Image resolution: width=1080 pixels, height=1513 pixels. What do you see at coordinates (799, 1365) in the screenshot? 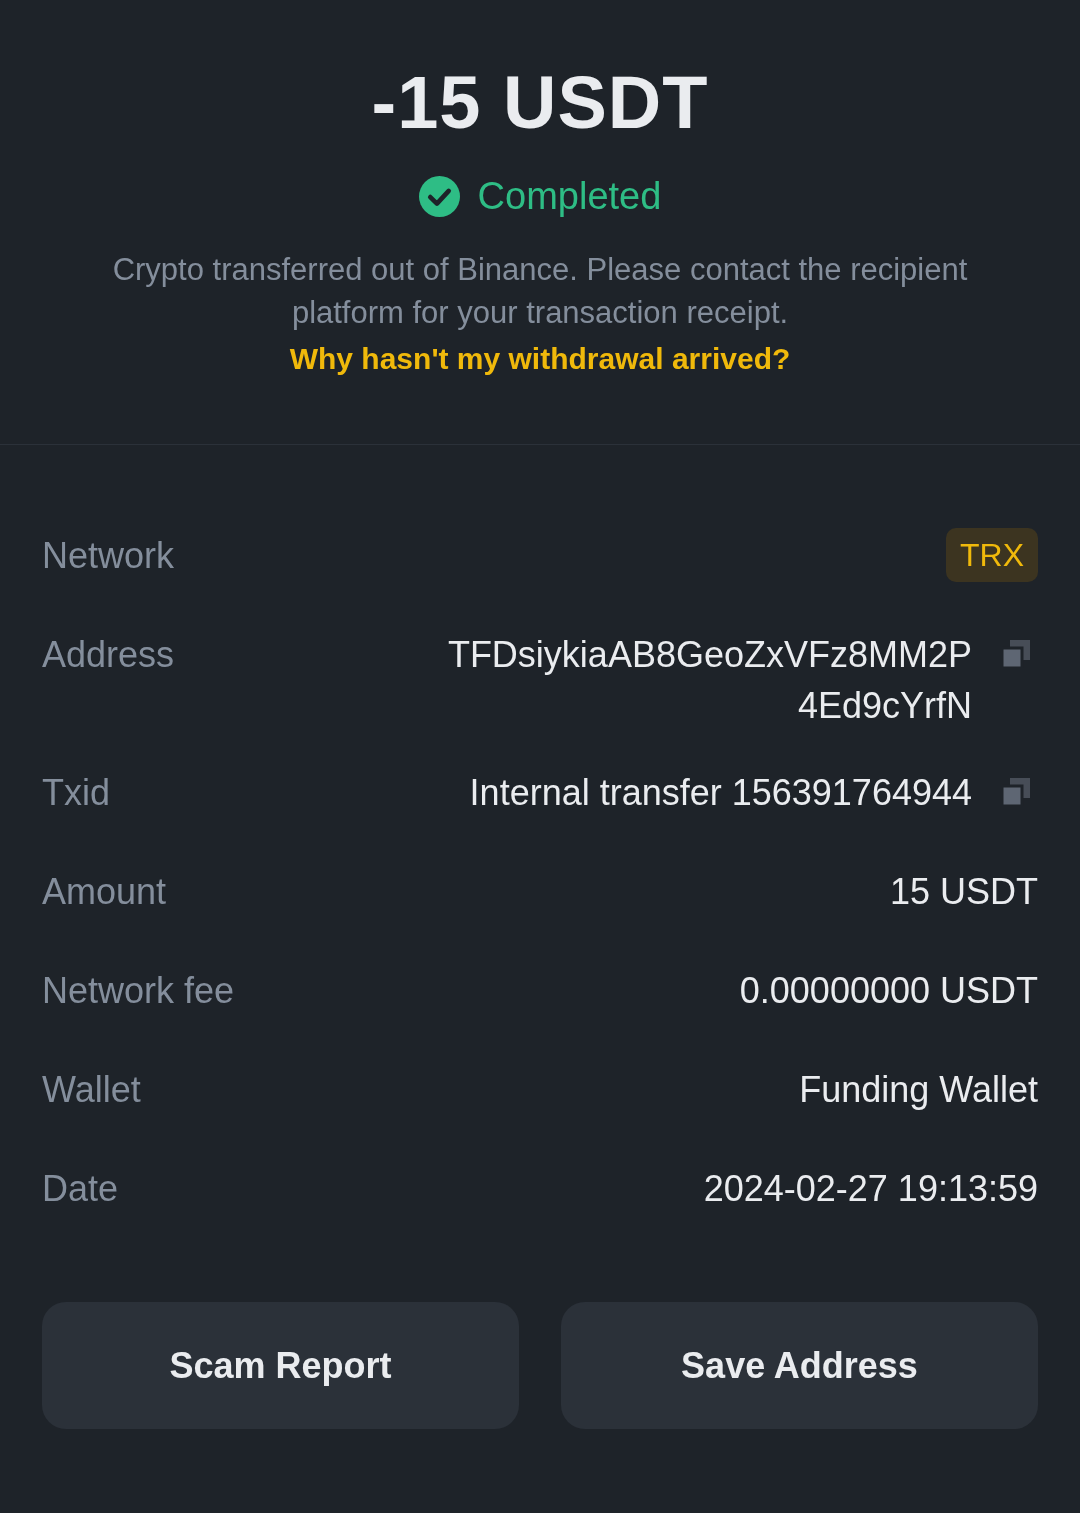
I see `save-address-button: Save Address` at bounding box center [799, 1365].